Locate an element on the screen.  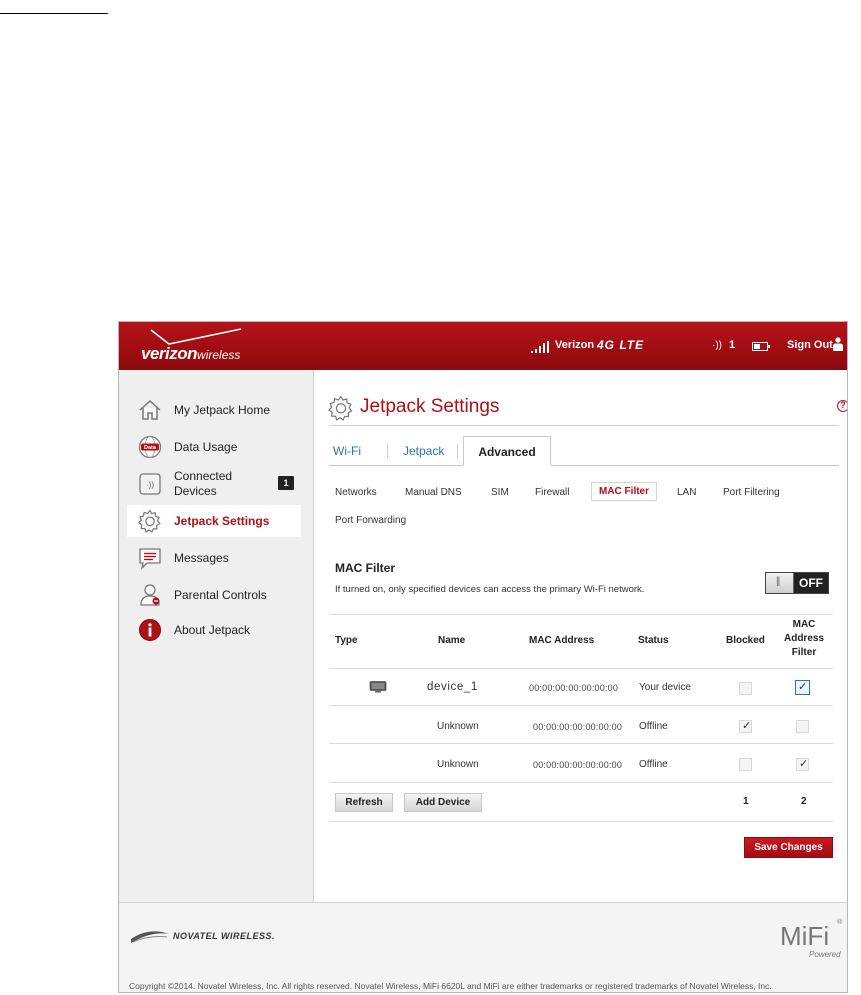
sidebar-item-data-usage: Data Data Usage is located at coordinates (214, 447).